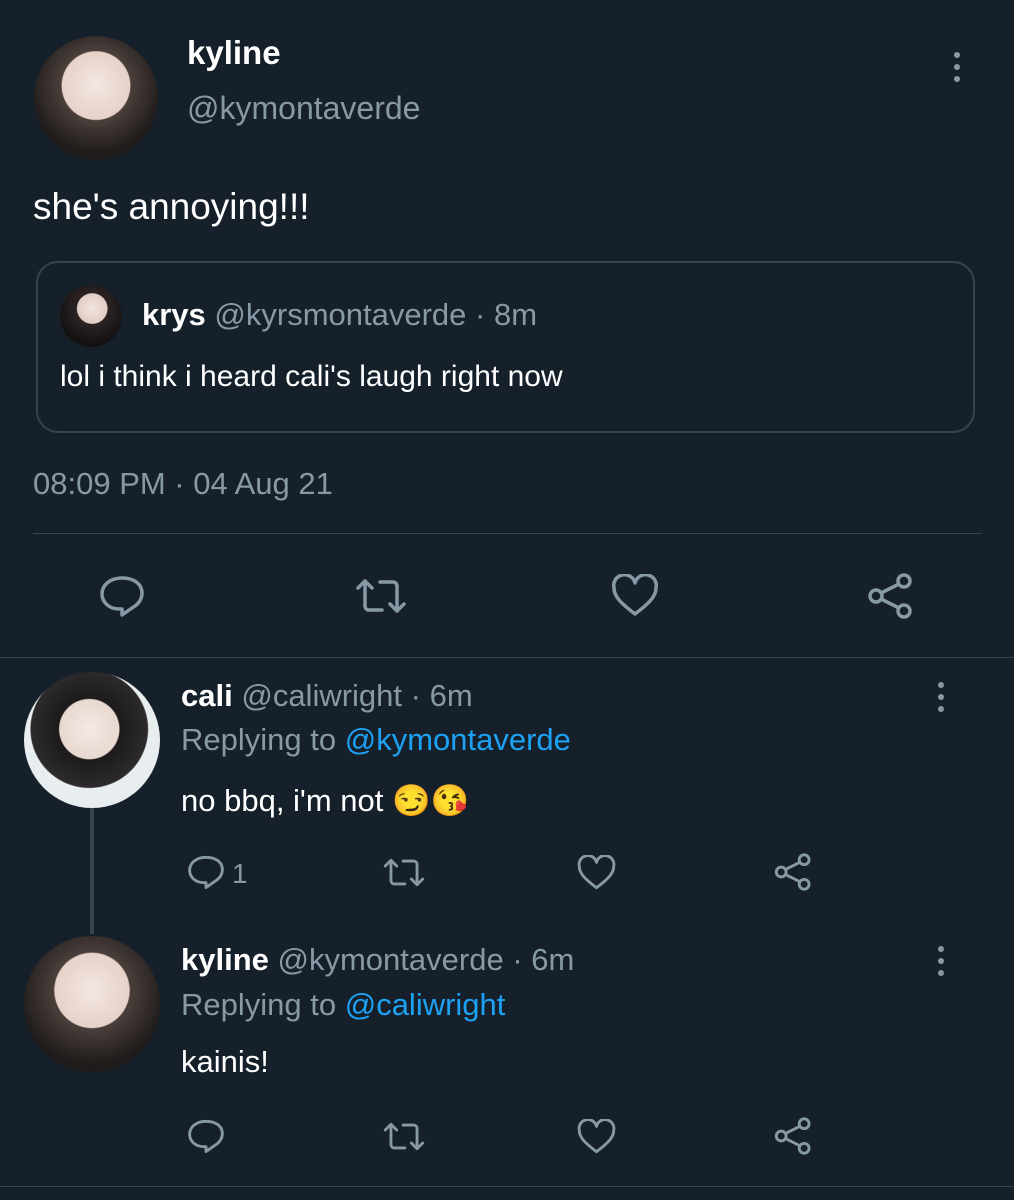  What do you see at coordinates (174, 314) in the screenshot?
I see `quoted-display-name: krys` at bounding box center [174, 314].